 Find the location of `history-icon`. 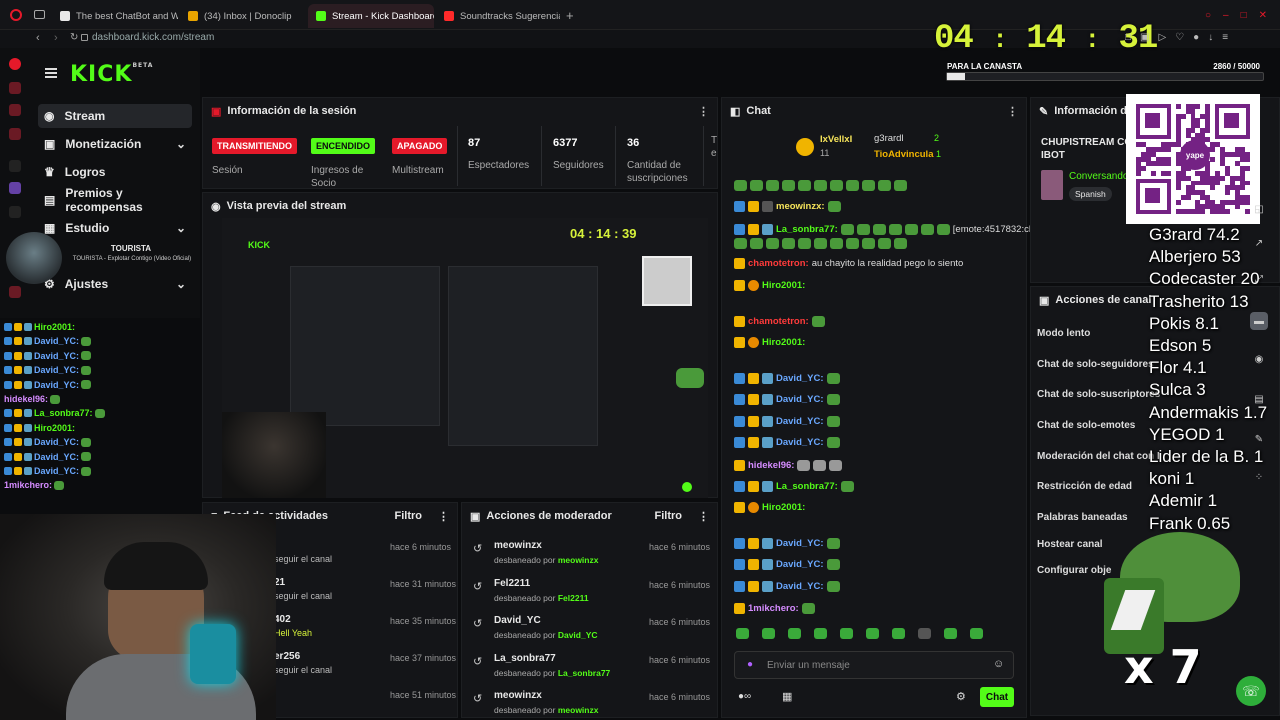

history-icon is located at coordinates (15, 292).